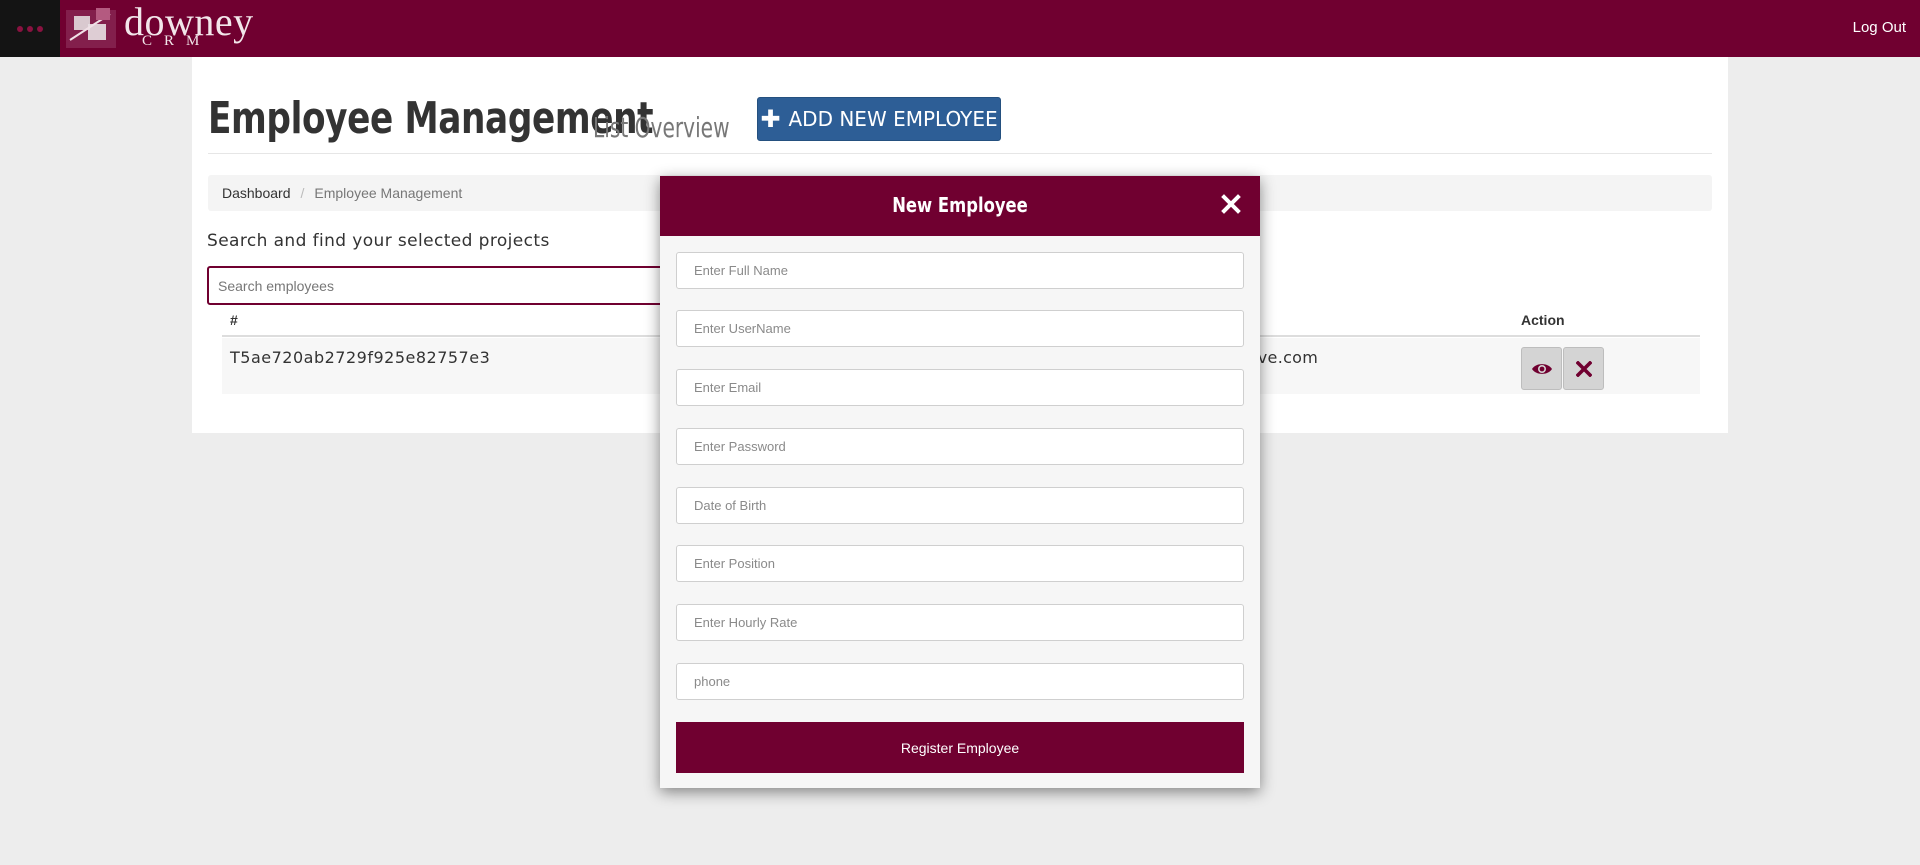 This screenshot has width=1920, height=865. I want to click on hourly-rate-field, so click(960, 622).